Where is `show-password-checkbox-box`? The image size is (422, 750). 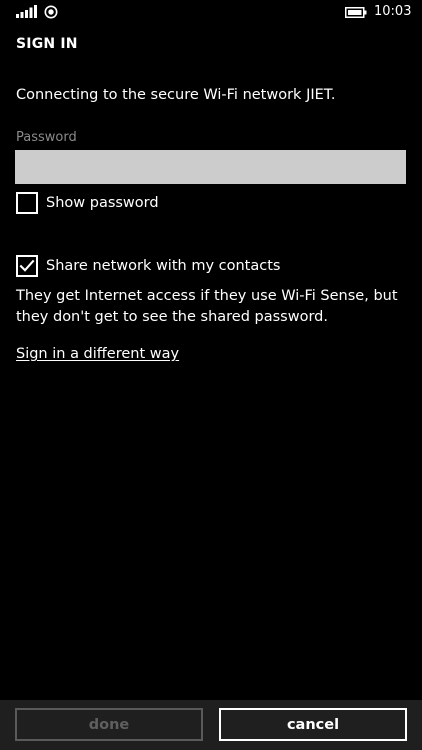
show-password-checkbox-box is located at coordinates (27, 203).